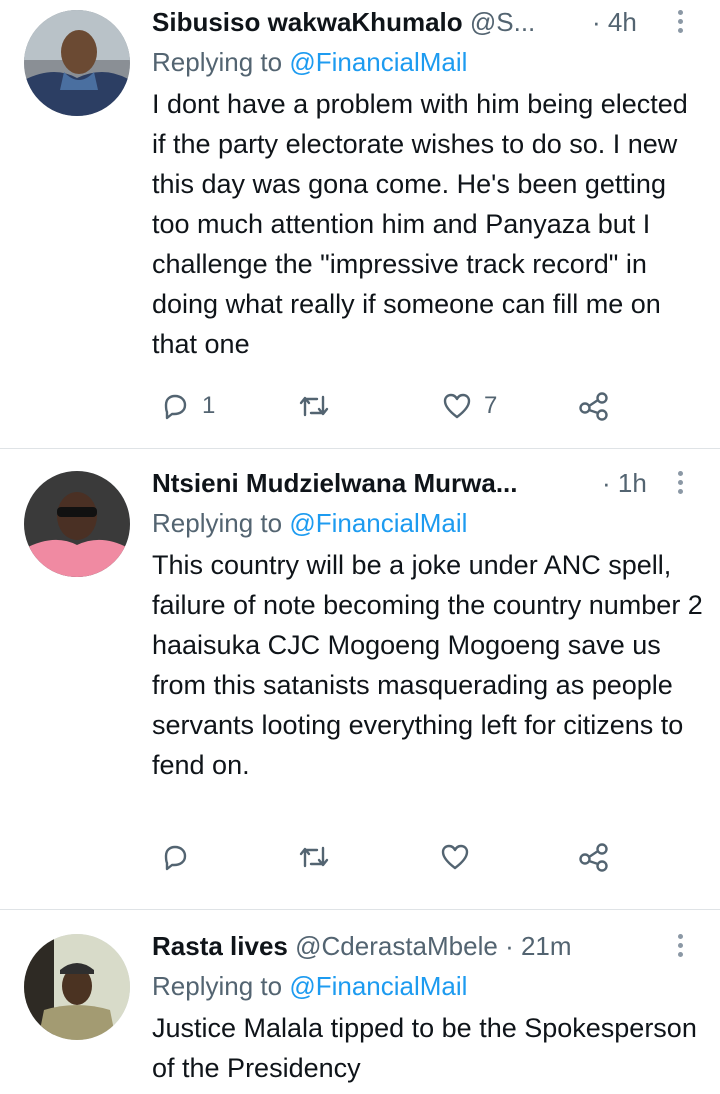 The image size is (720, 1094). I want to click on author-name: Rasta lives, so click(220, 946).